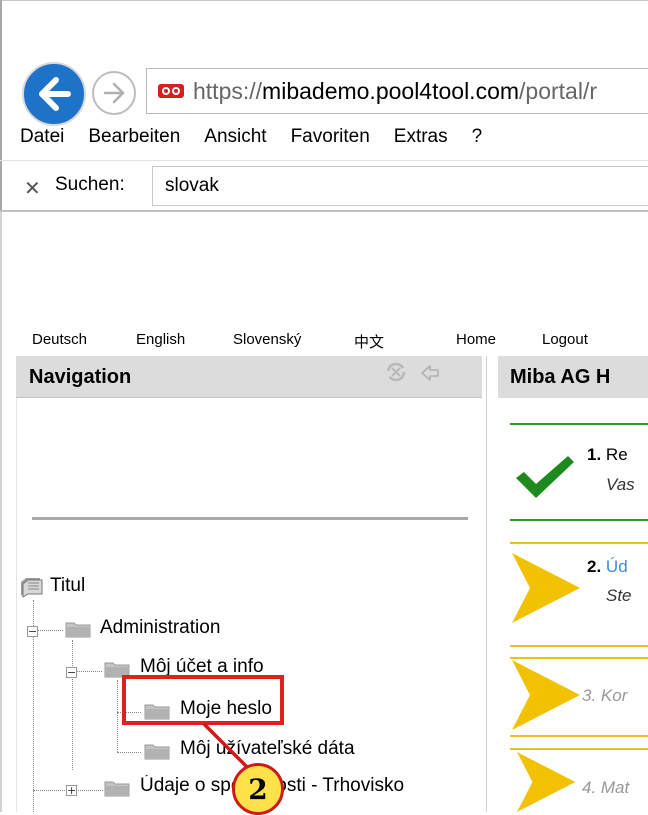 This screenshot has width=648, height=815. Describe the element at coordinates (396, 372) in the screenshot. I see `refresh-icon` at that location.